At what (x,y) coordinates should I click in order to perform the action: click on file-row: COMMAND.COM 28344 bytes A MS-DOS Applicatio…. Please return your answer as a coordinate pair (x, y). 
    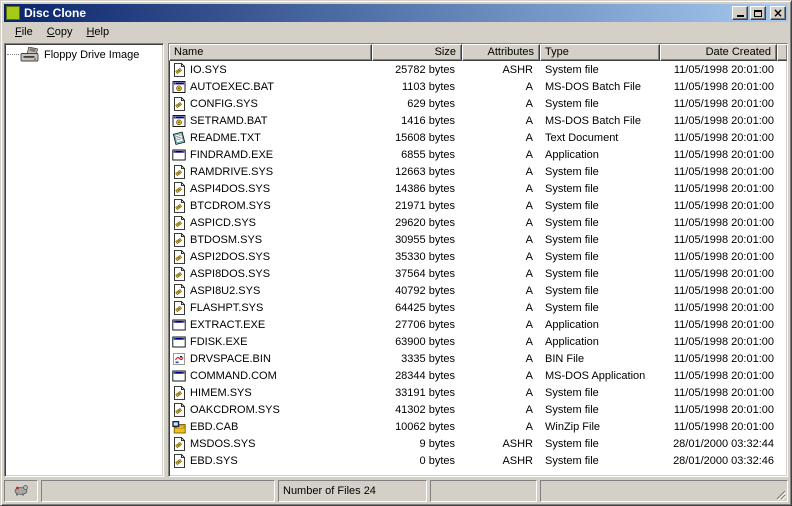
    Looking at the image, I should click on (478, 375).